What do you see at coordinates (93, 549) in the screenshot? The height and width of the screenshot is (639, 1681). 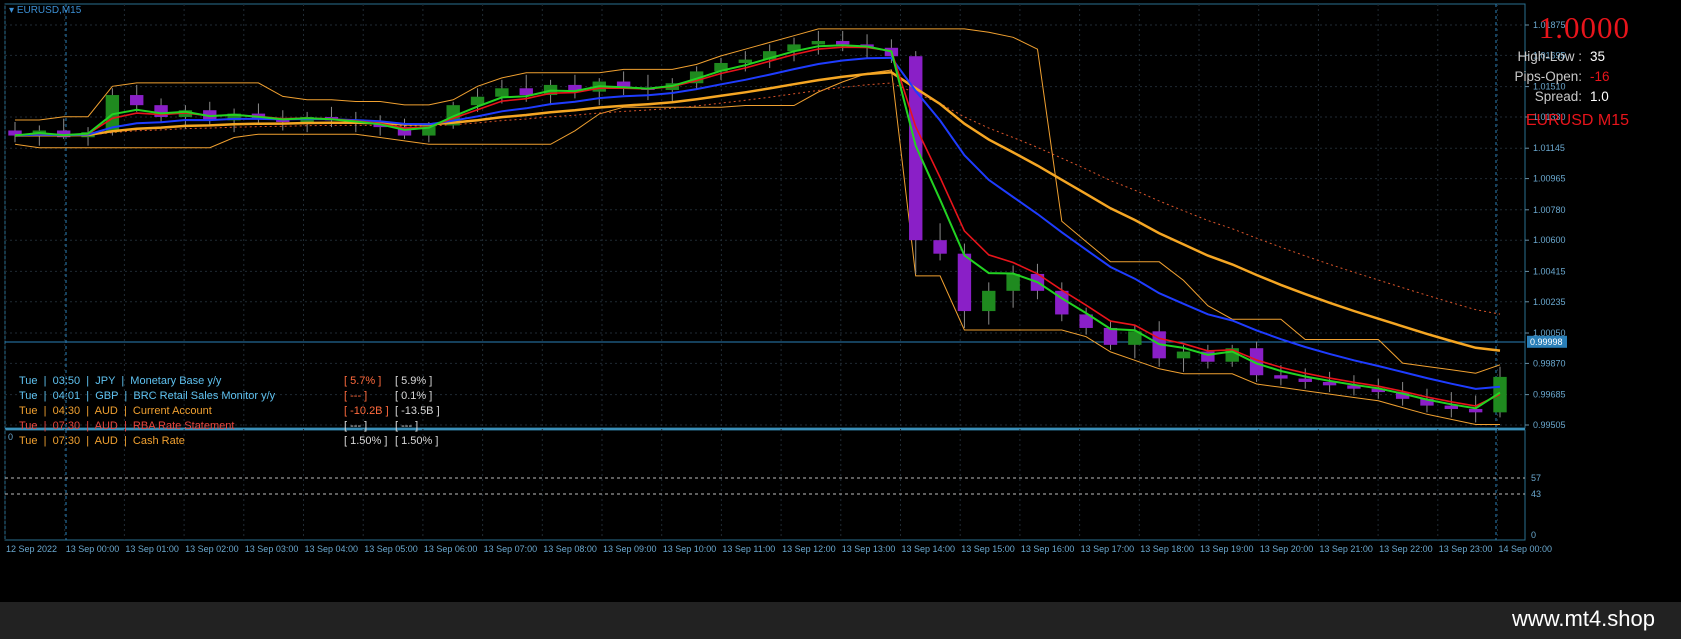 I see `time-tick-label: 13 Sep 00:00` at bounding box center [93, 549].